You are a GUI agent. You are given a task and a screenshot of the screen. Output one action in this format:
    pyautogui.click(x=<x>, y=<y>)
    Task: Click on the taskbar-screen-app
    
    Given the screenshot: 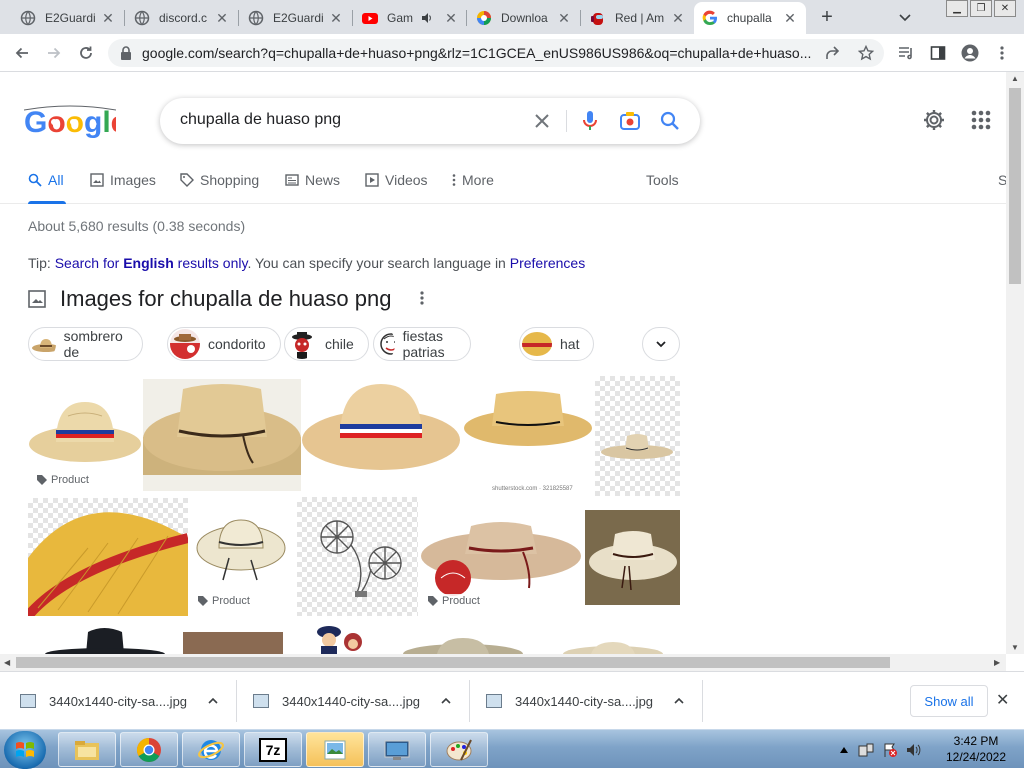 What is the action you would take?
    pyautogui.click(x=397, y=749)
    